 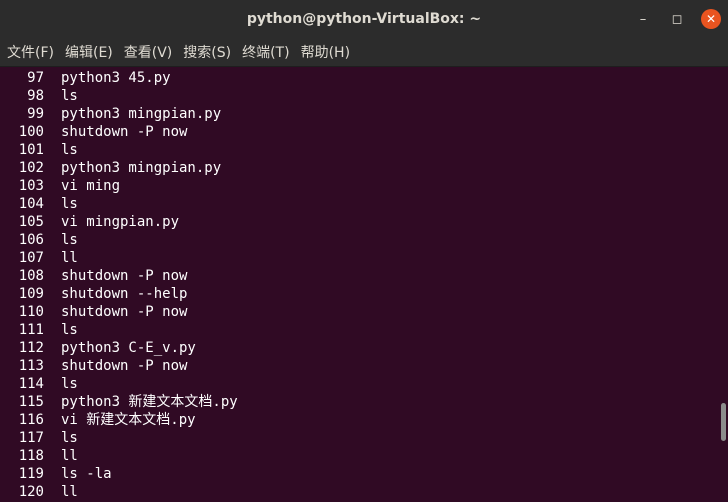 What do you see at coordinates (91, 186) in the screenshot?
I see `command-text: vi ming` at bounding box center [91, 186].